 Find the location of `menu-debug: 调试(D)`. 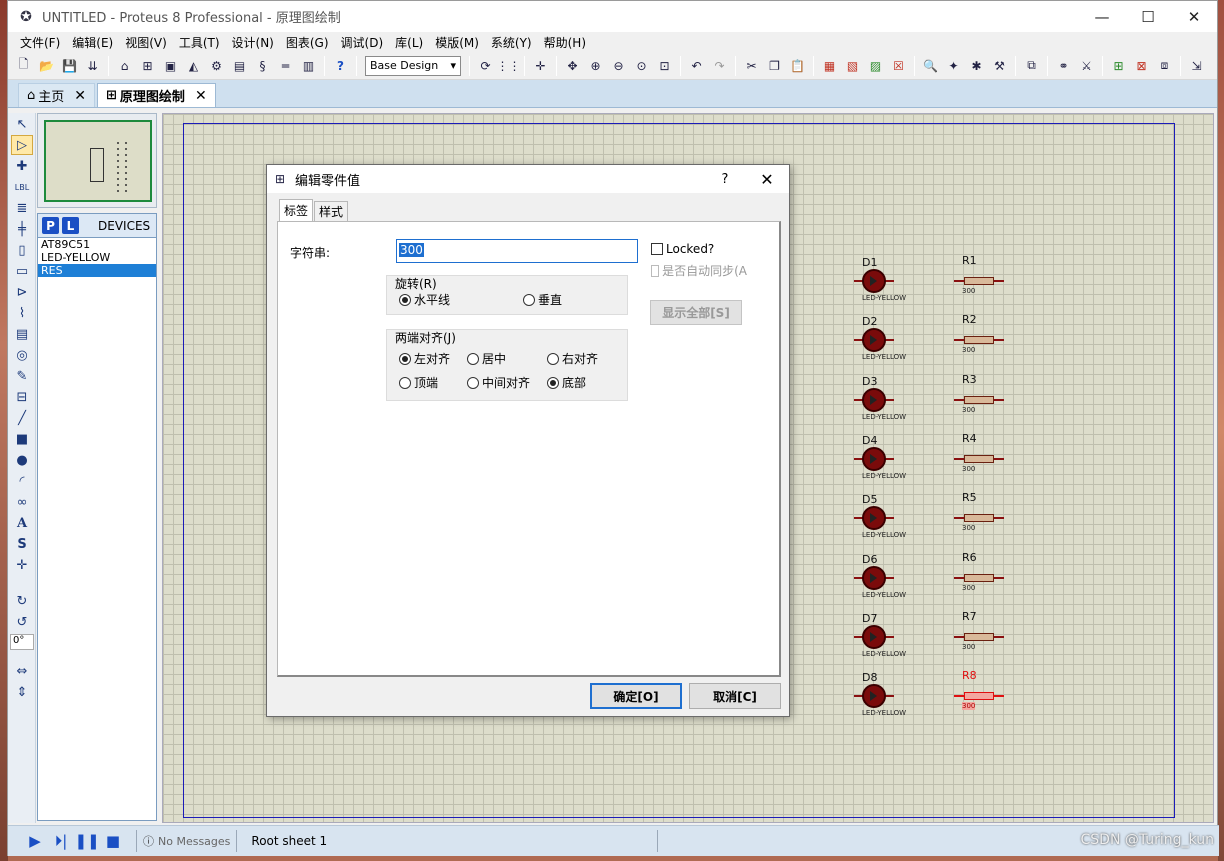

menu-debug: 调试(D) is located at coordinates (362, 42).